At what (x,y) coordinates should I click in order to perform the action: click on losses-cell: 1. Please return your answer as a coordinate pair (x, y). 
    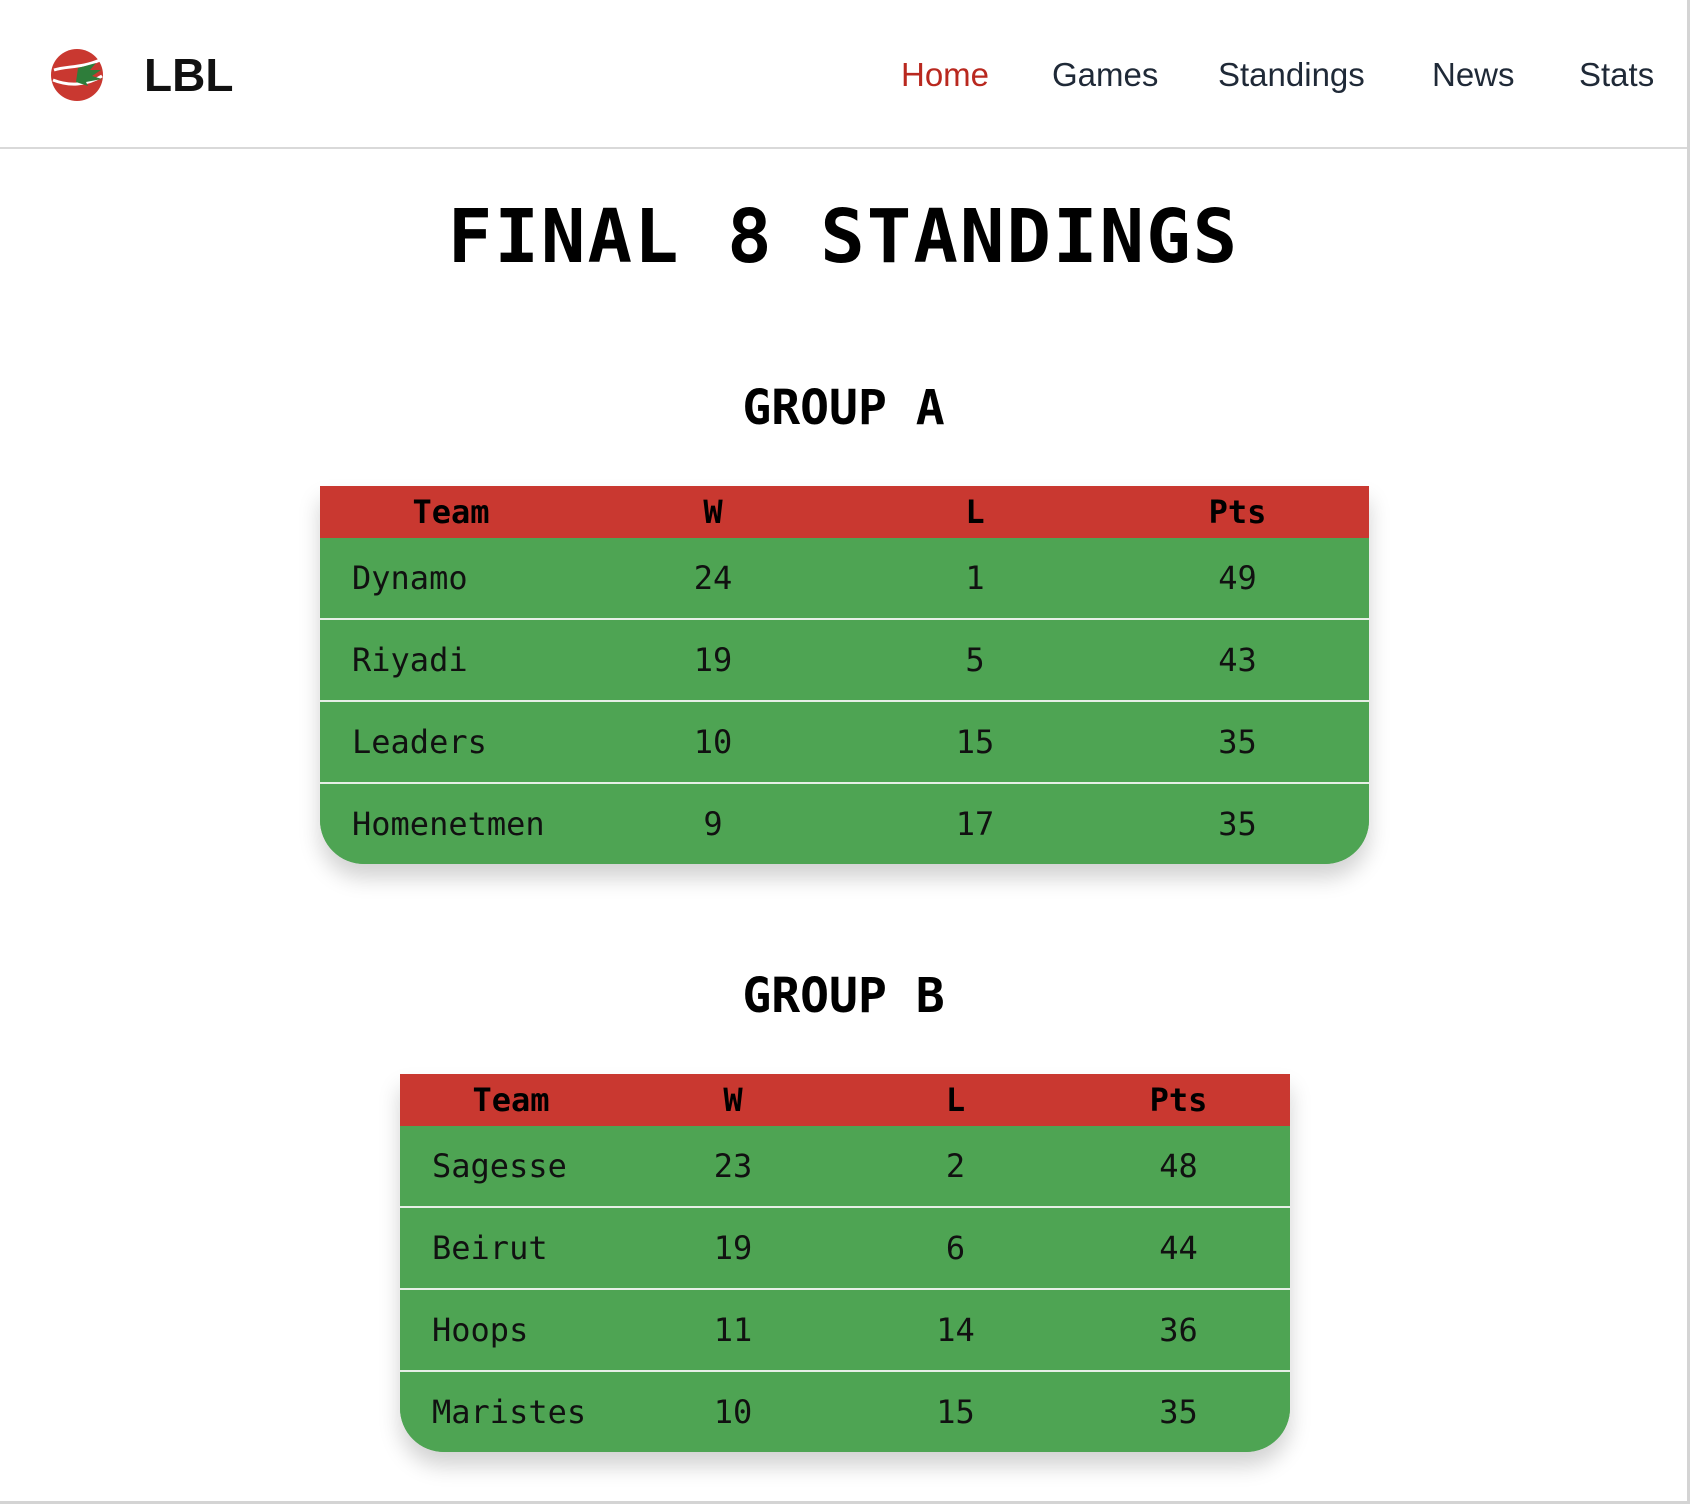
    Looking at the image, I should click on (975, 578).